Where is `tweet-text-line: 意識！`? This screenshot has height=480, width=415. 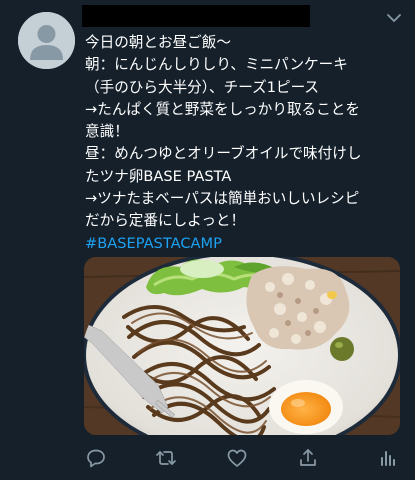 tweet-text-line: 意識！ is located at coordinates (107, 132).